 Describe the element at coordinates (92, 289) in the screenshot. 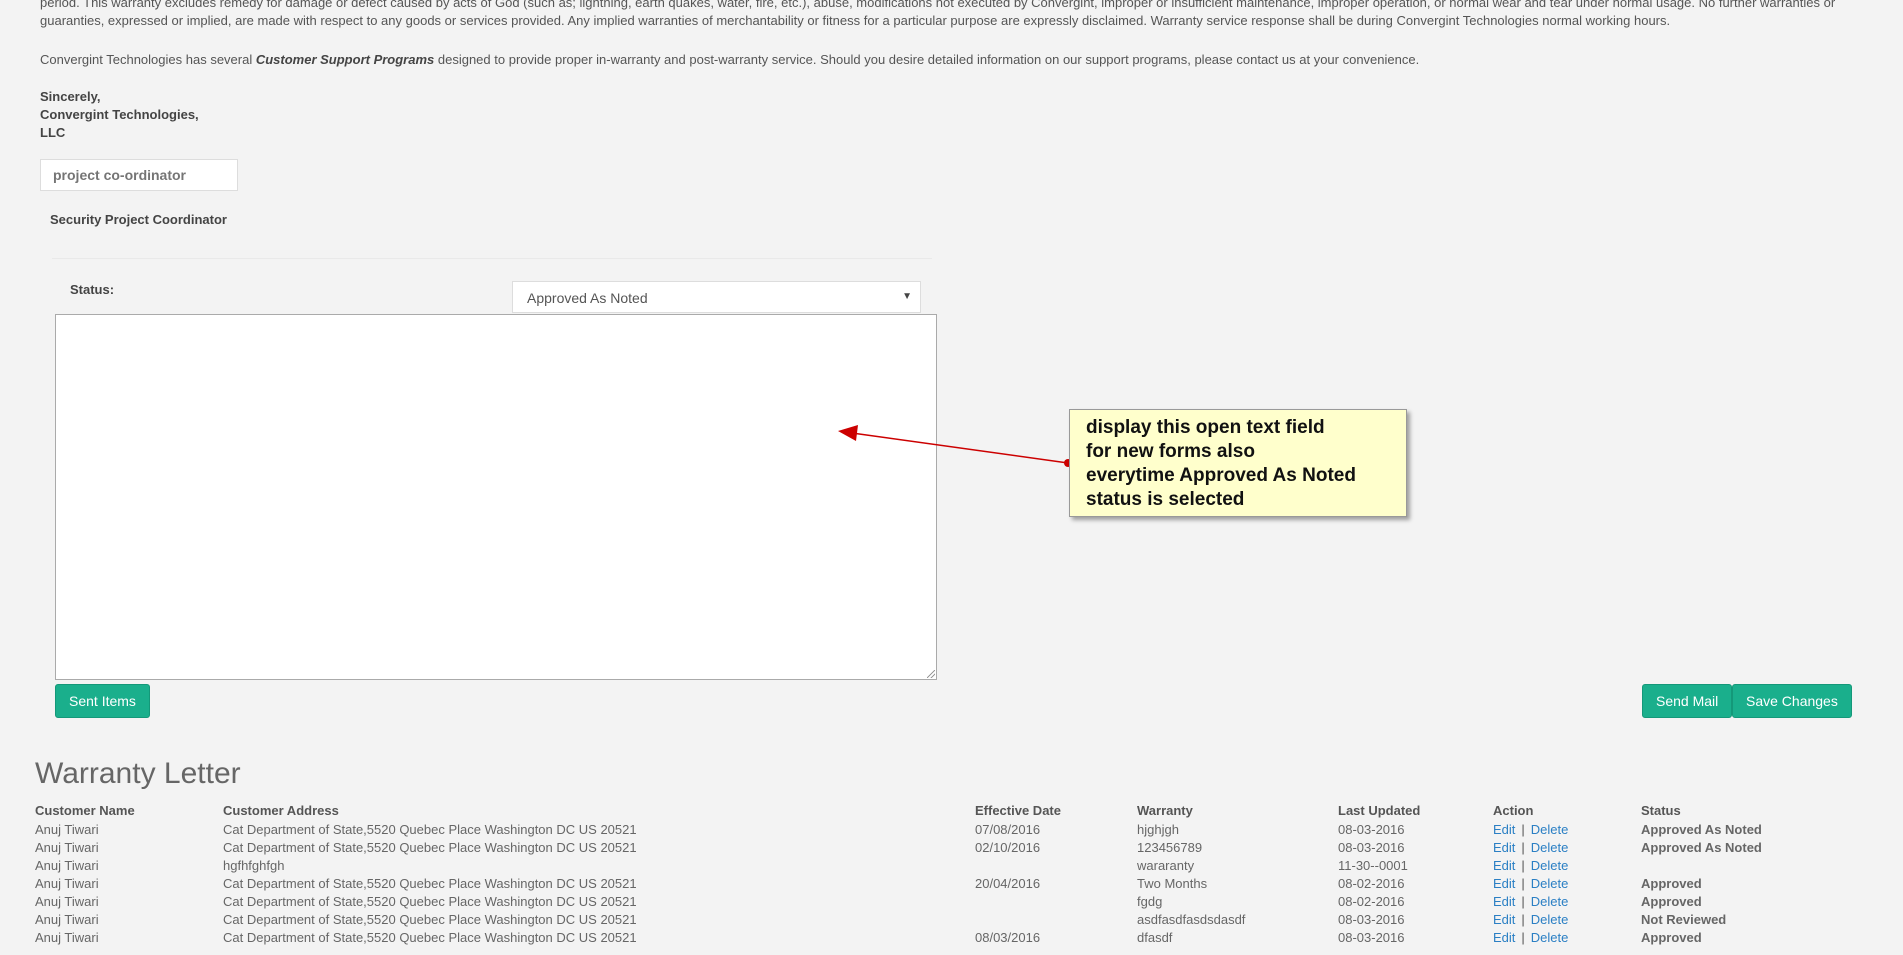

I see `status-label: Status:` at that location.